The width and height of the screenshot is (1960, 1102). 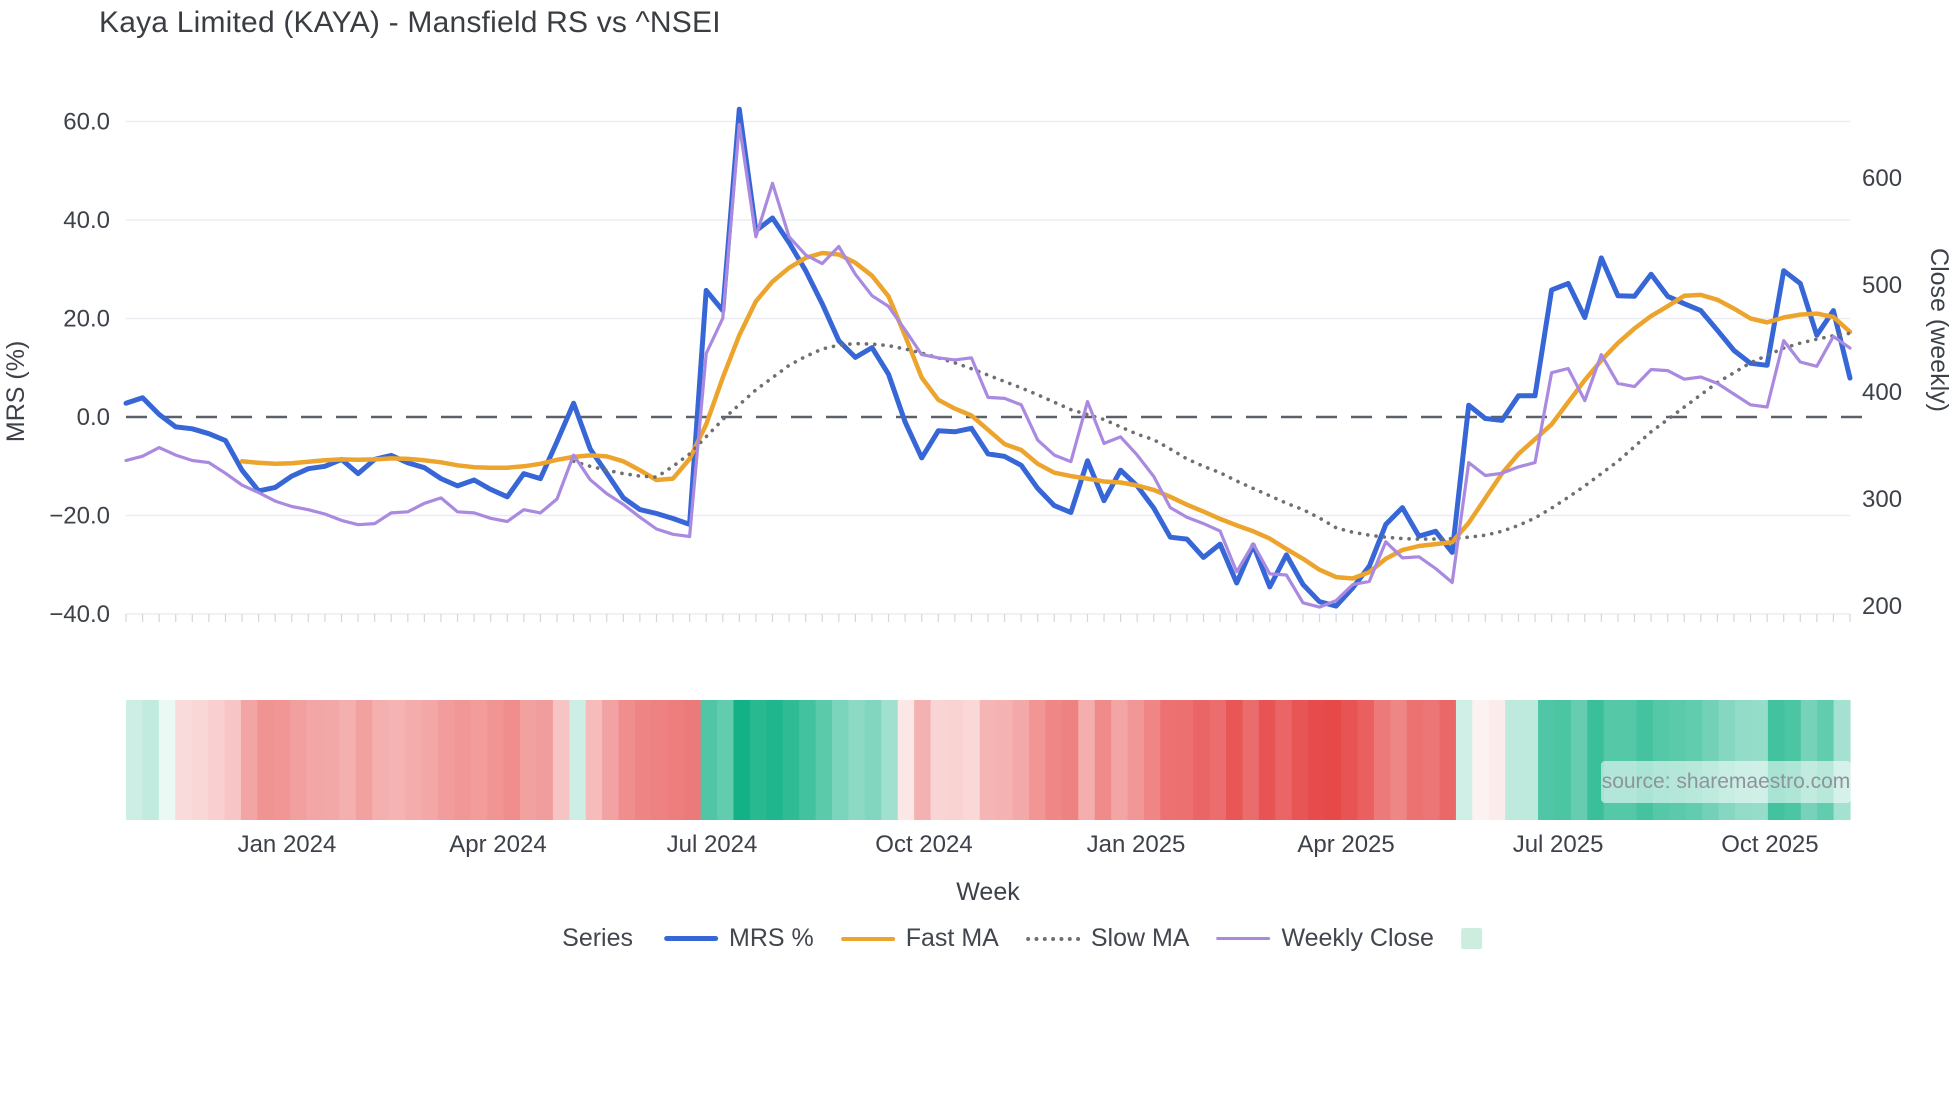 What do you see at coordinates (1726, 782) in the screenshot?
I see `source-watermark: source: sharemaestro.com` at bounding box center [1726, 782].